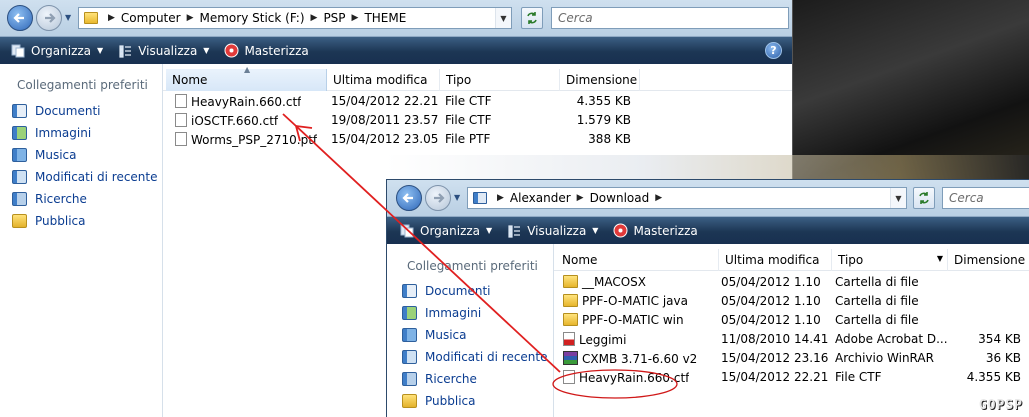 This screenshot has width=1029, height=417. Describe the element at coordinates (385, 18) in the screenshot. I see `breadcrumb-theme: THEME` at that location.